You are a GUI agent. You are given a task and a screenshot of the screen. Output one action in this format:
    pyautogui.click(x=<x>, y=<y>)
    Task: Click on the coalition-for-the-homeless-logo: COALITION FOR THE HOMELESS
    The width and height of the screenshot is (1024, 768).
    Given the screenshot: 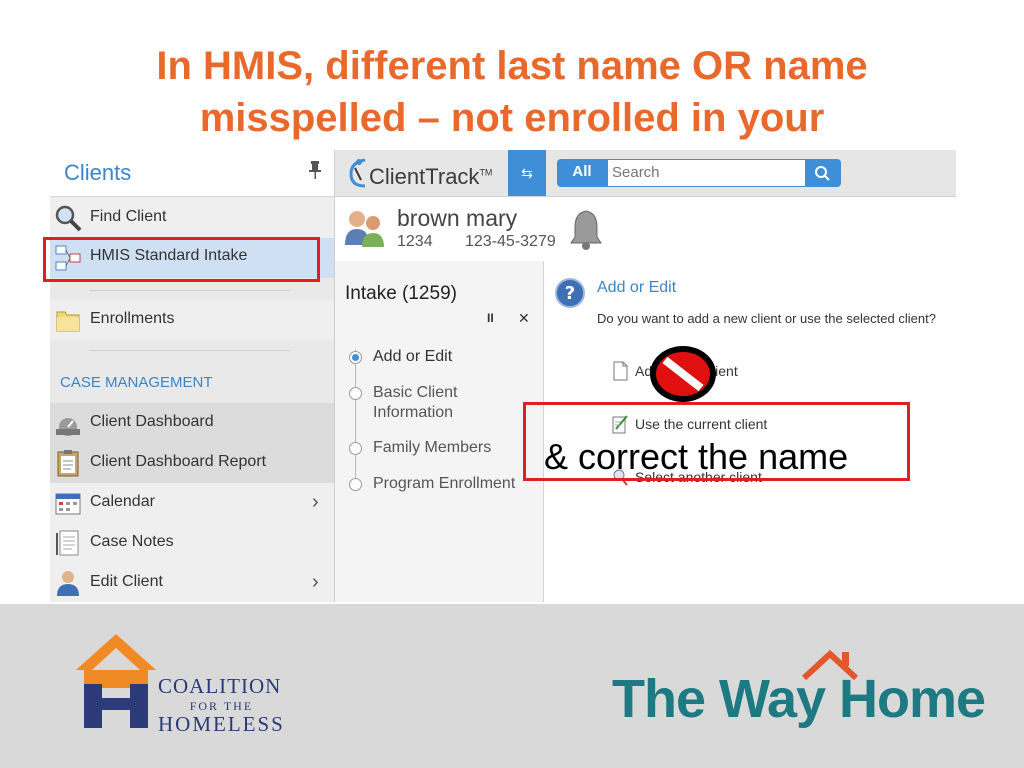 What is the action you would take?
    pyautogui.click(x=221, y=705)
    